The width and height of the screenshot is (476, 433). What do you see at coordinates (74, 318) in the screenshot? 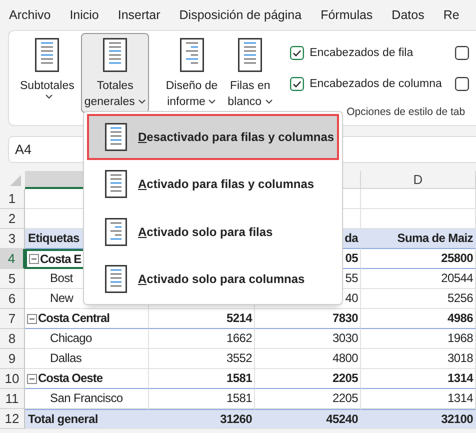
I see `table-cell-text: Costa Central` at bounding box center [74, 318].